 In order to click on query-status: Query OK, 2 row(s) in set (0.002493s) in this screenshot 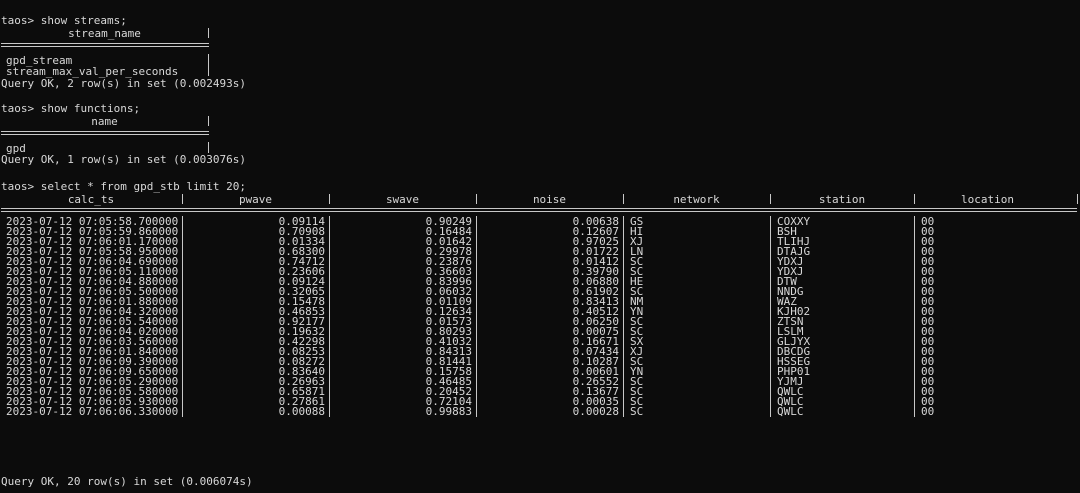, I will do `click(124, 83)`.